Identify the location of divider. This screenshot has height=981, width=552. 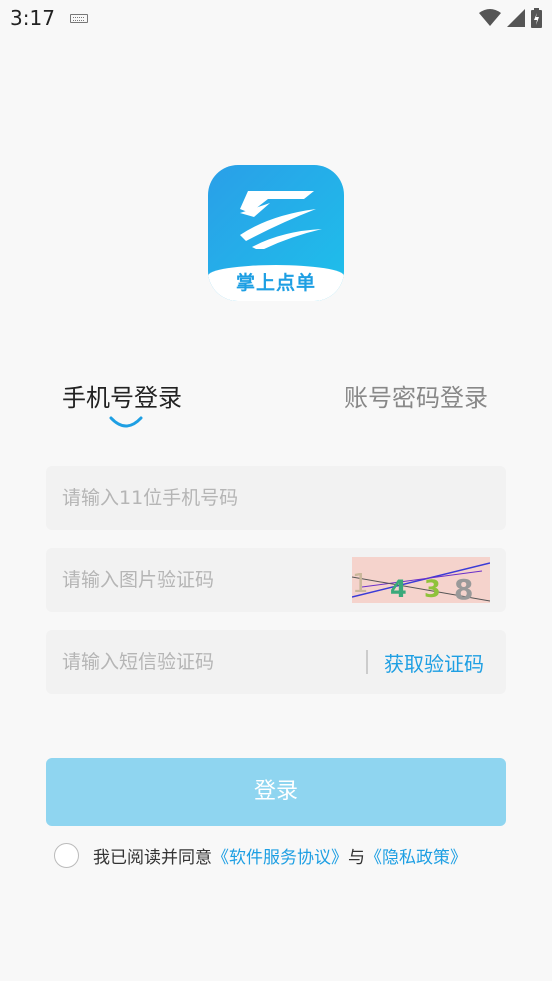
(367, 662).